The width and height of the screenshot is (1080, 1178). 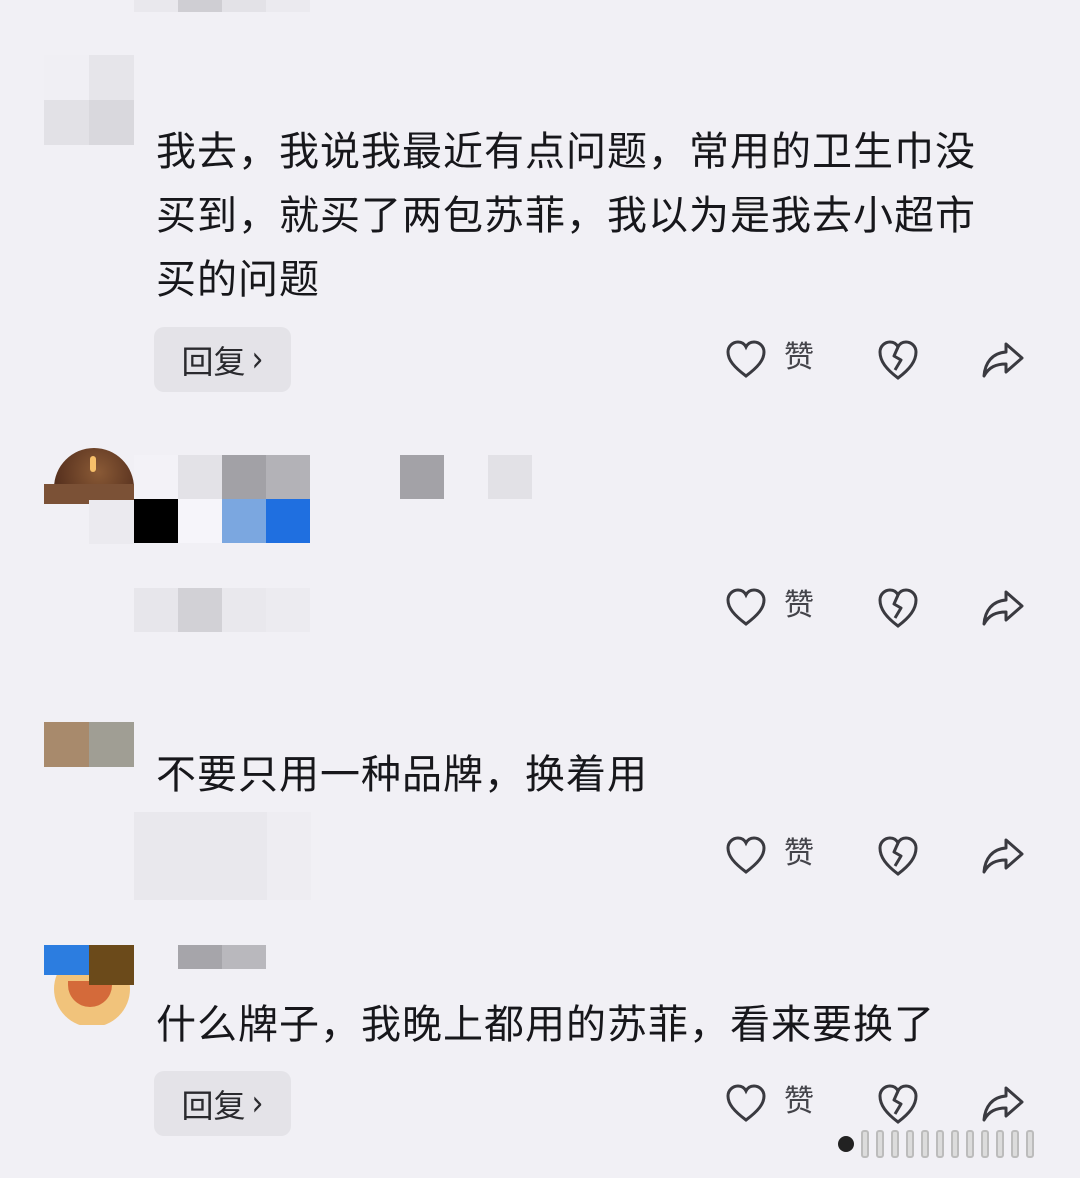 I want to click on pixelated-header-remnant, so click(x=222, y=6).